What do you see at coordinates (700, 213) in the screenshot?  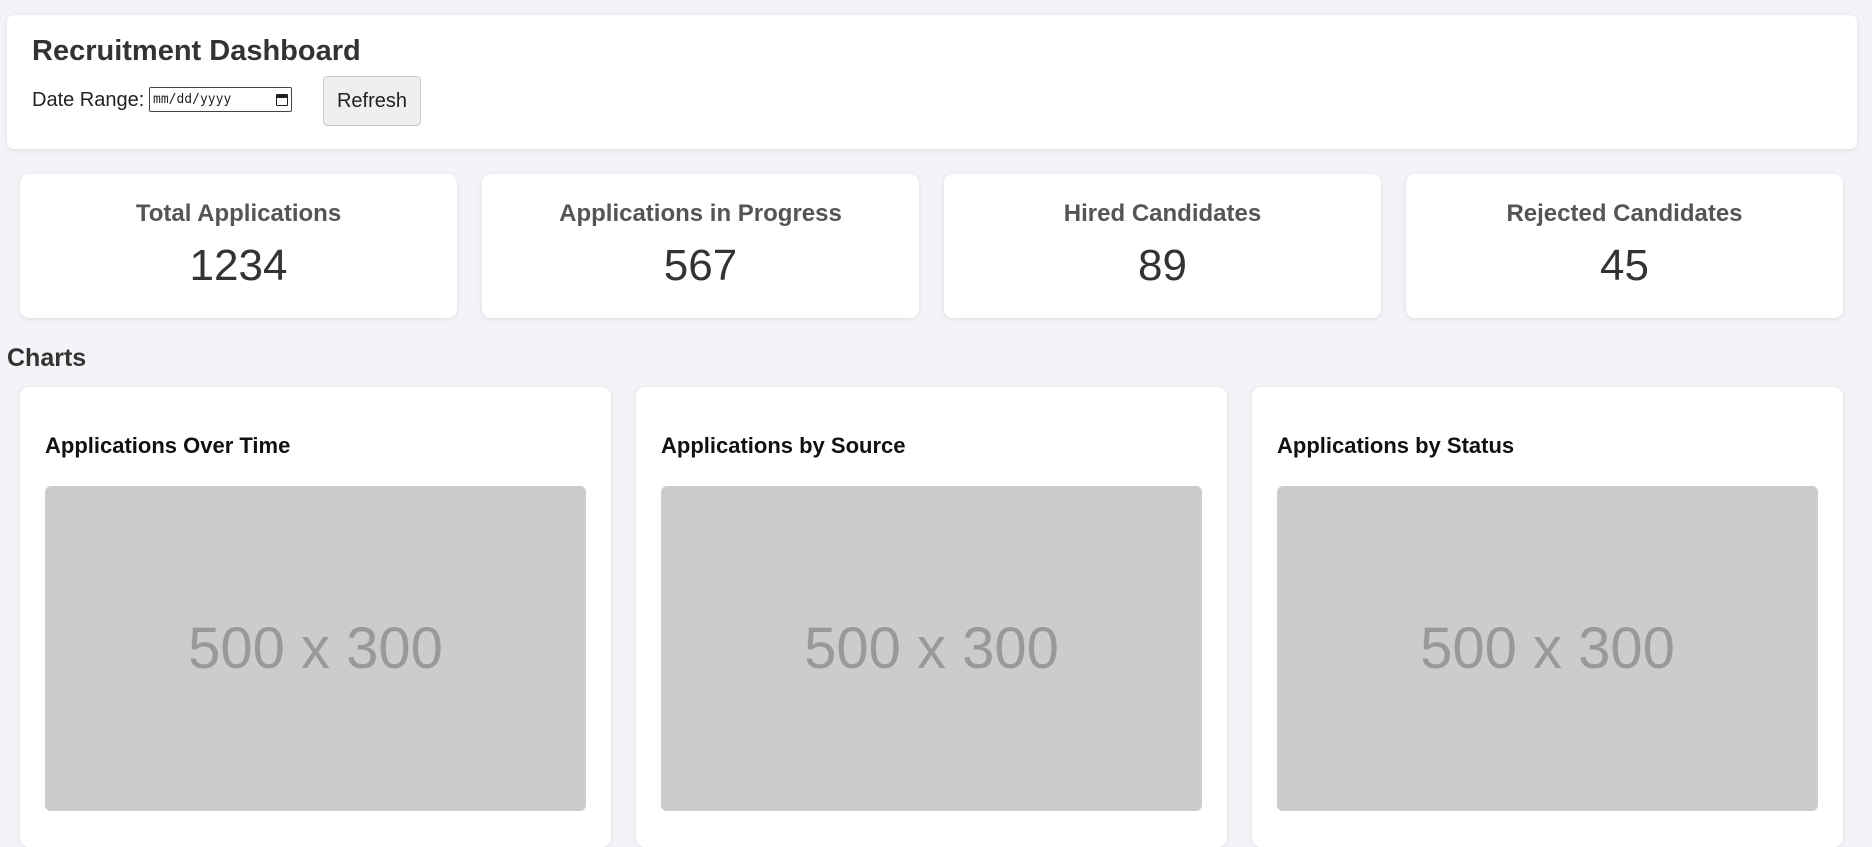 I see `metric-label: Applications in Progress` at bounding box center [700, 213].